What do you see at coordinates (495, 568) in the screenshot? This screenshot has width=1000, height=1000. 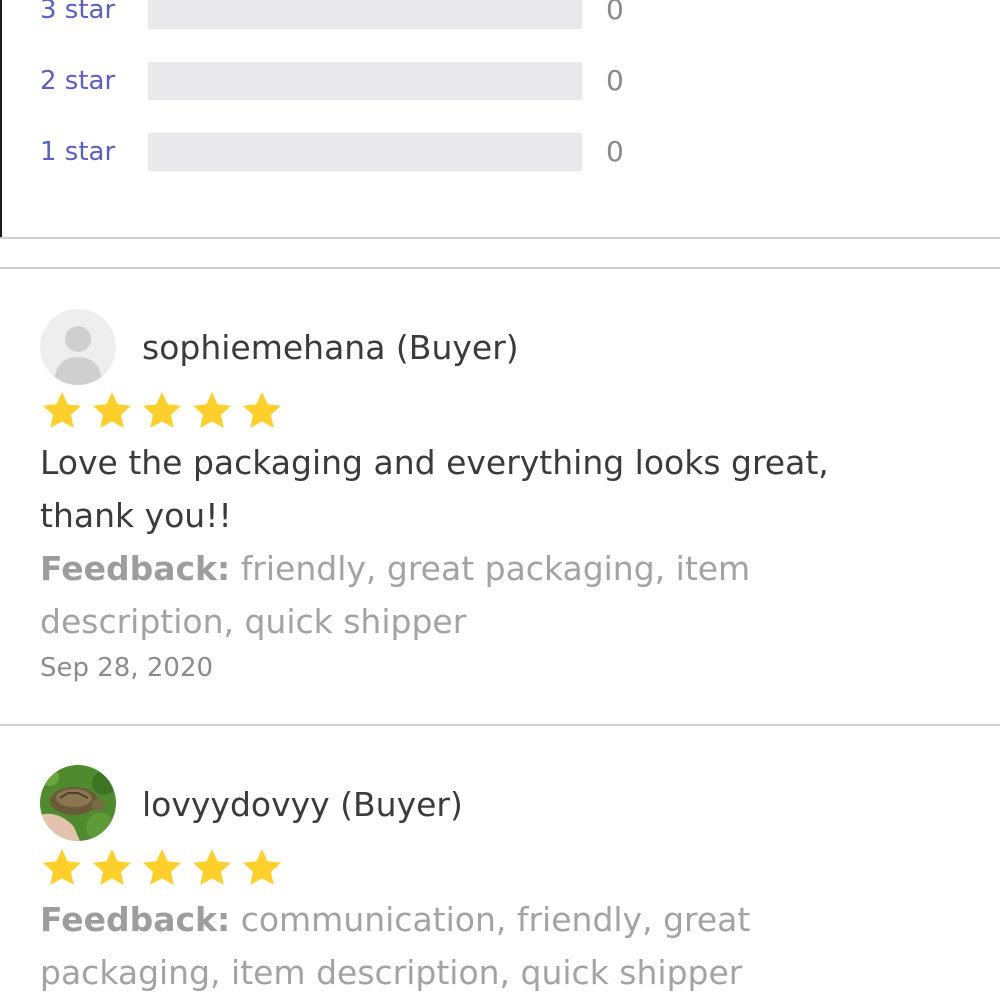 I see `feedback-values: friendly, great packaging, item` at bounding box center [495, 568].